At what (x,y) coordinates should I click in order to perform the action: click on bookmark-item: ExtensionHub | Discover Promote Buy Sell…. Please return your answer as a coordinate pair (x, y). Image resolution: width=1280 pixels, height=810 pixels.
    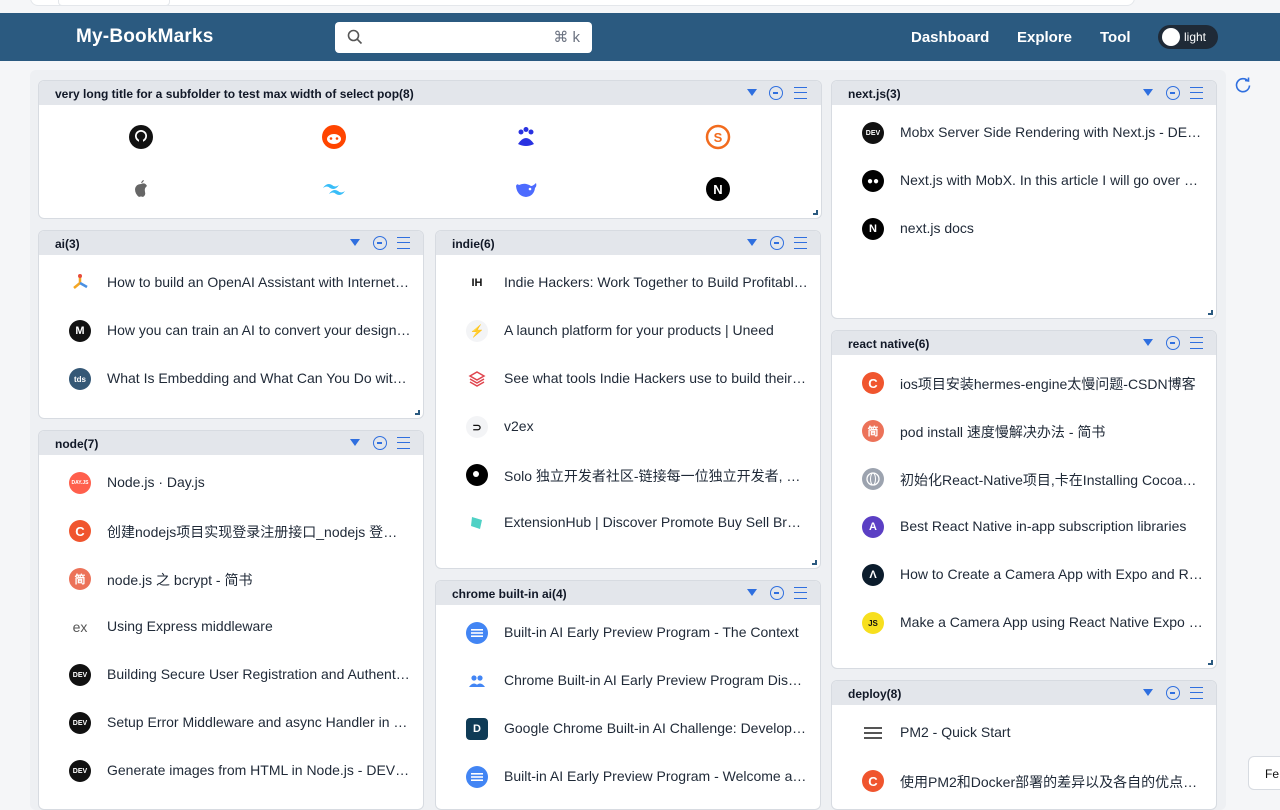
    Looking at the image, I should click on (628, 523).